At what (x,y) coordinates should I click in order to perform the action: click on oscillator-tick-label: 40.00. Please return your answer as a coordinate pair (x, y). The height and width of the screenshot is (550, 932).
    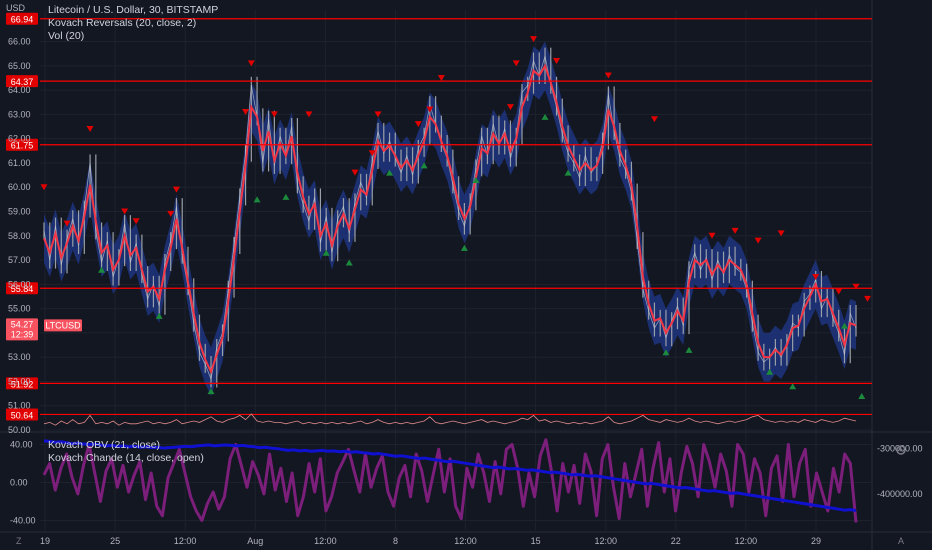
    Looking at the image, I should click on (21, 445).